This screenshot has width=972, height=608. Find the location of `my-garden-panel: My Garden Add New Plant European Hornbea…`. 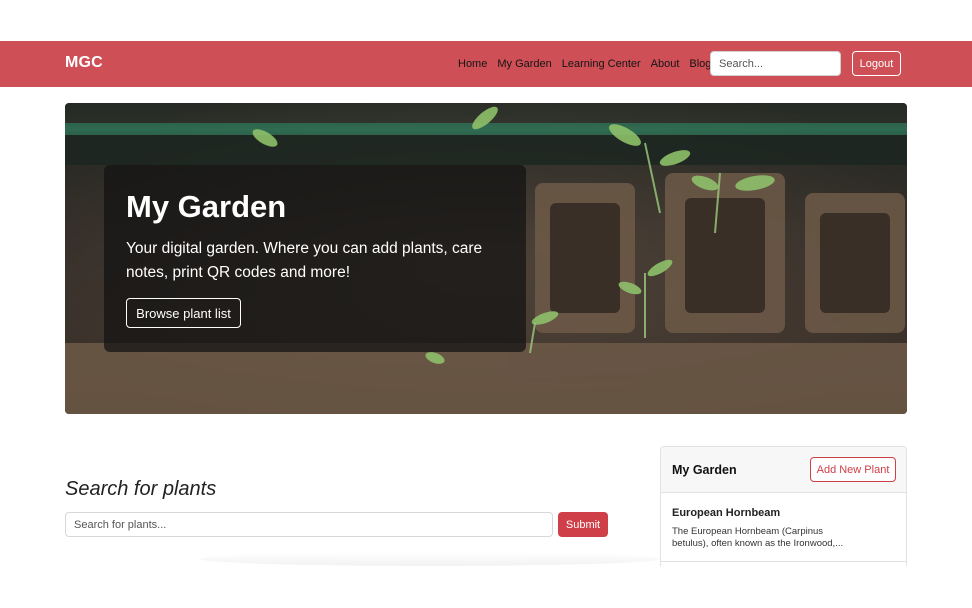

my-garden-panel: My Garden Add New Plant European Hornbea… is located at coordinates (783, 506).